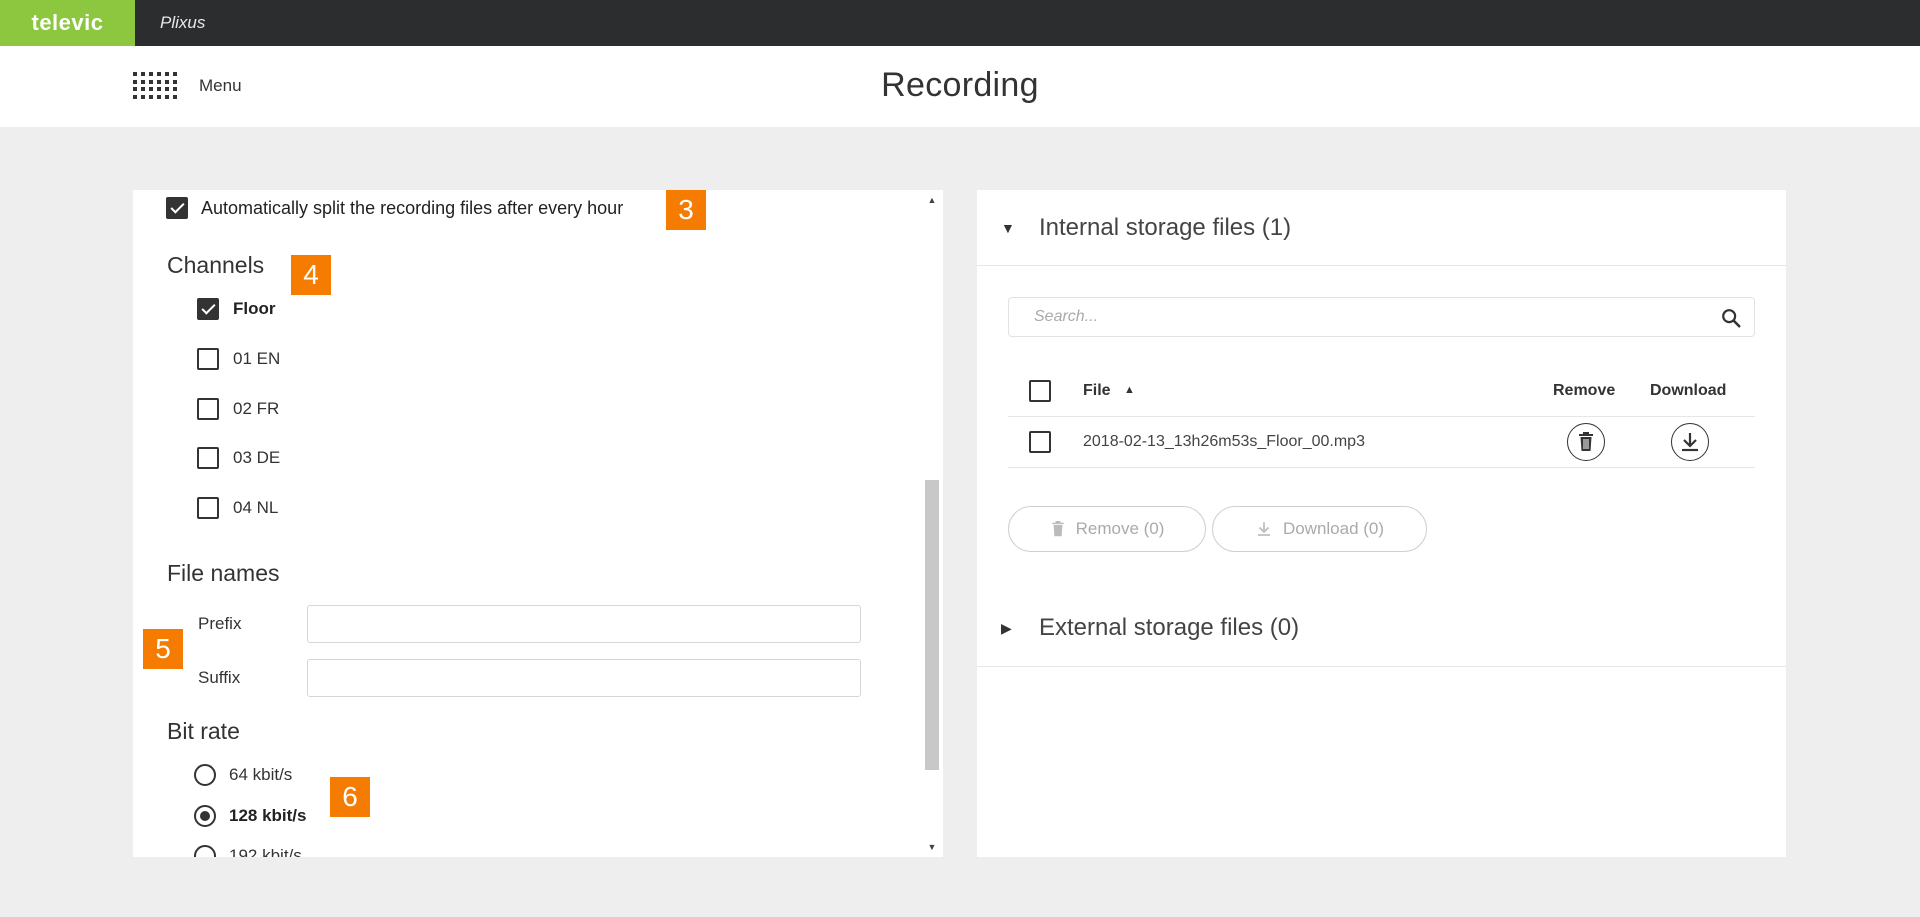 The width and height of the screenshot is (1920, 917). Describe the element at coordinates (223, 573) in the screenshot. I see `file-names-heading: File names` at that location.